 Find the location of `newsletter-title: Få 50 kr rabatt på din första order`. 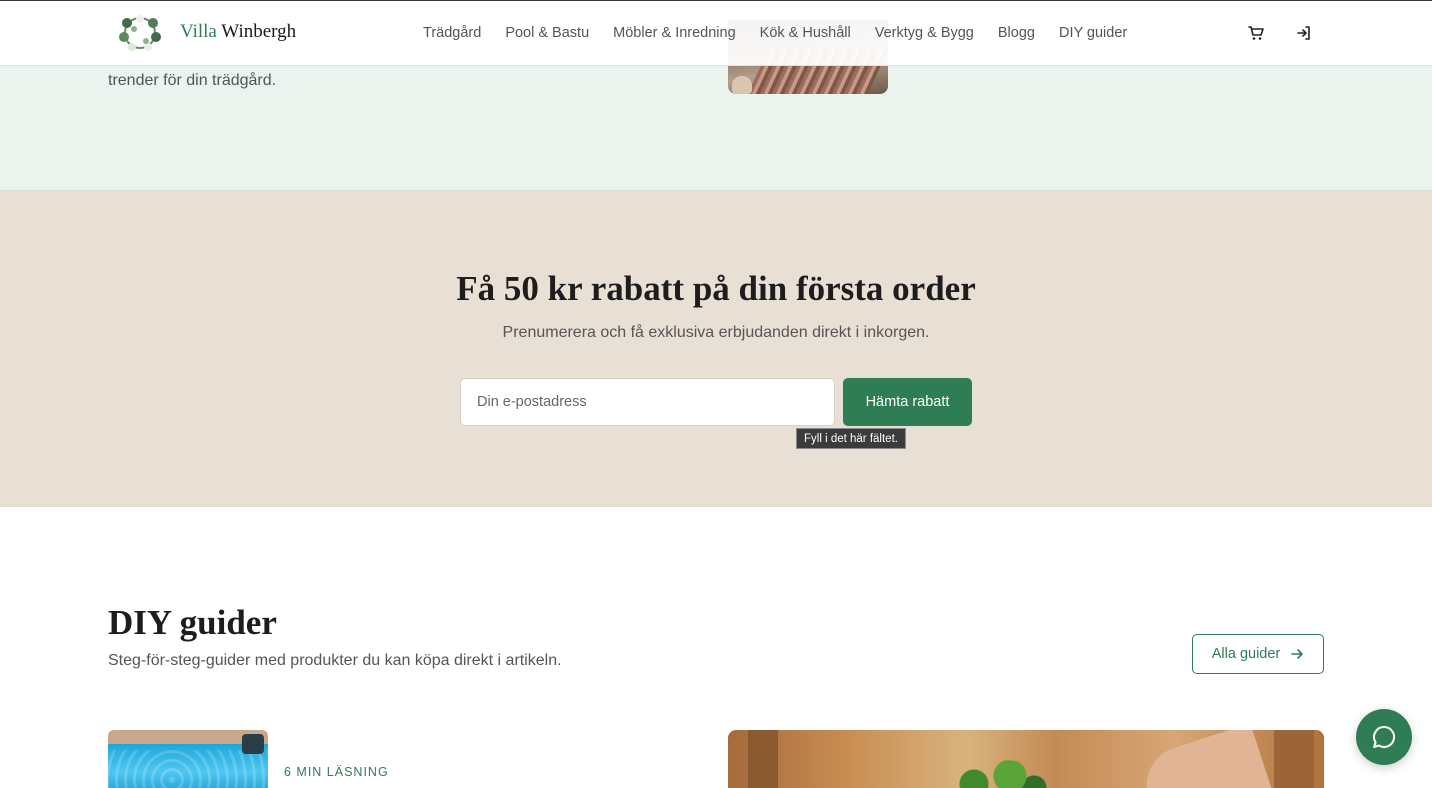

newsletter-title: Få 50 kr rabatt på din första order is located at coordinates (716, 288).